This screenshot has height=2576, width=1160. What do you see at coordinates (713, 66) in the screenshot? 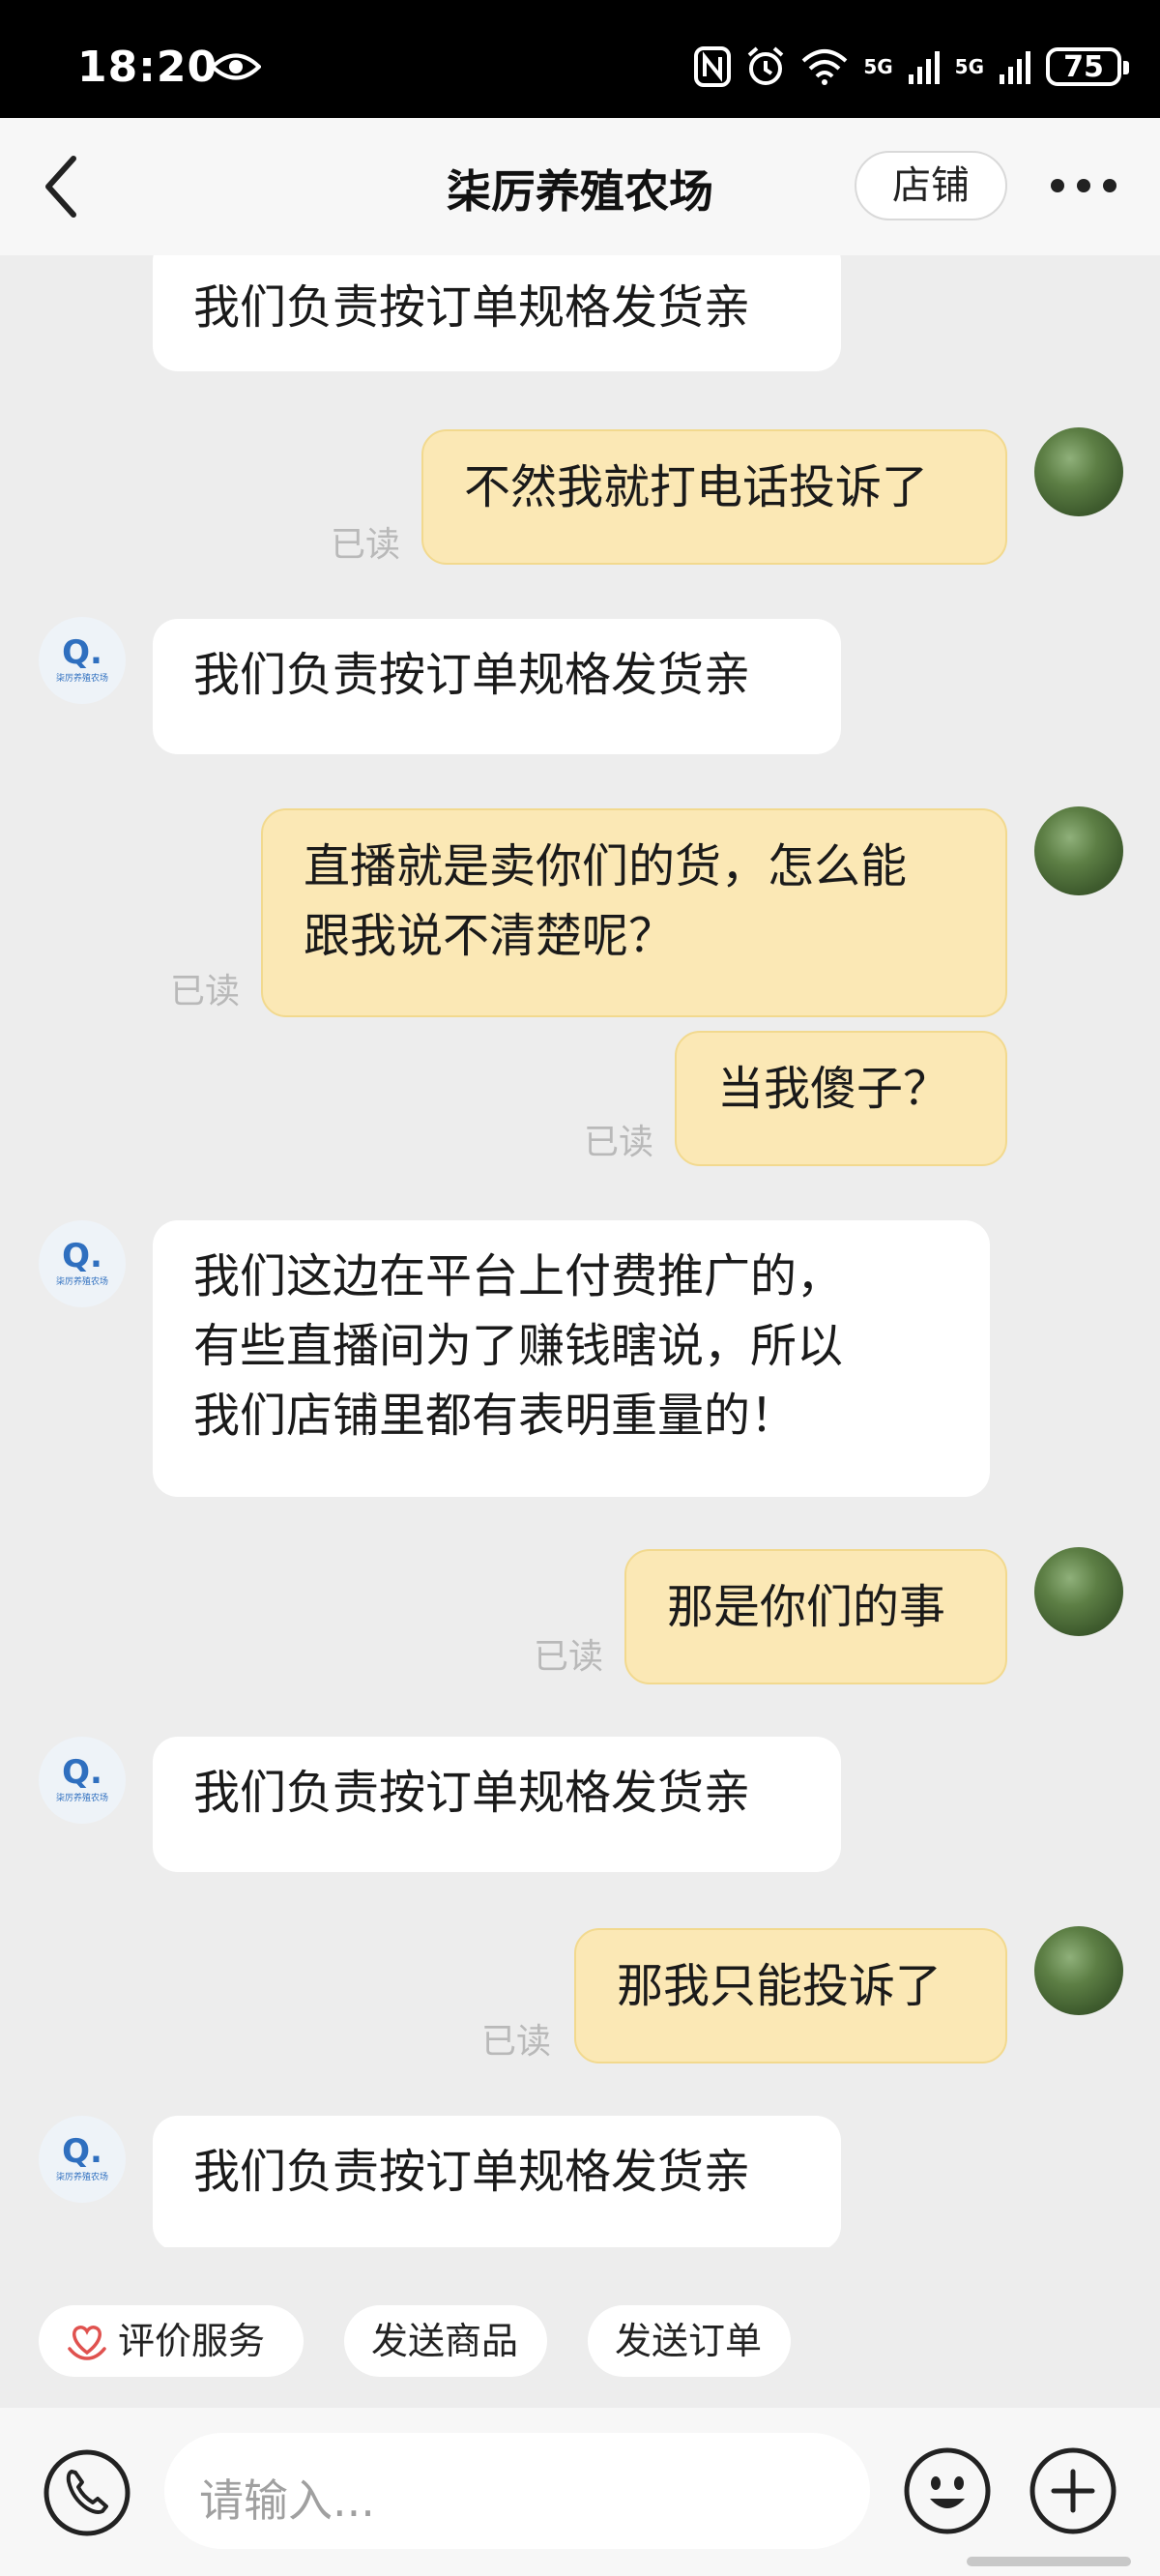
I see `nfc-icon` at bounding box center [713, 66].